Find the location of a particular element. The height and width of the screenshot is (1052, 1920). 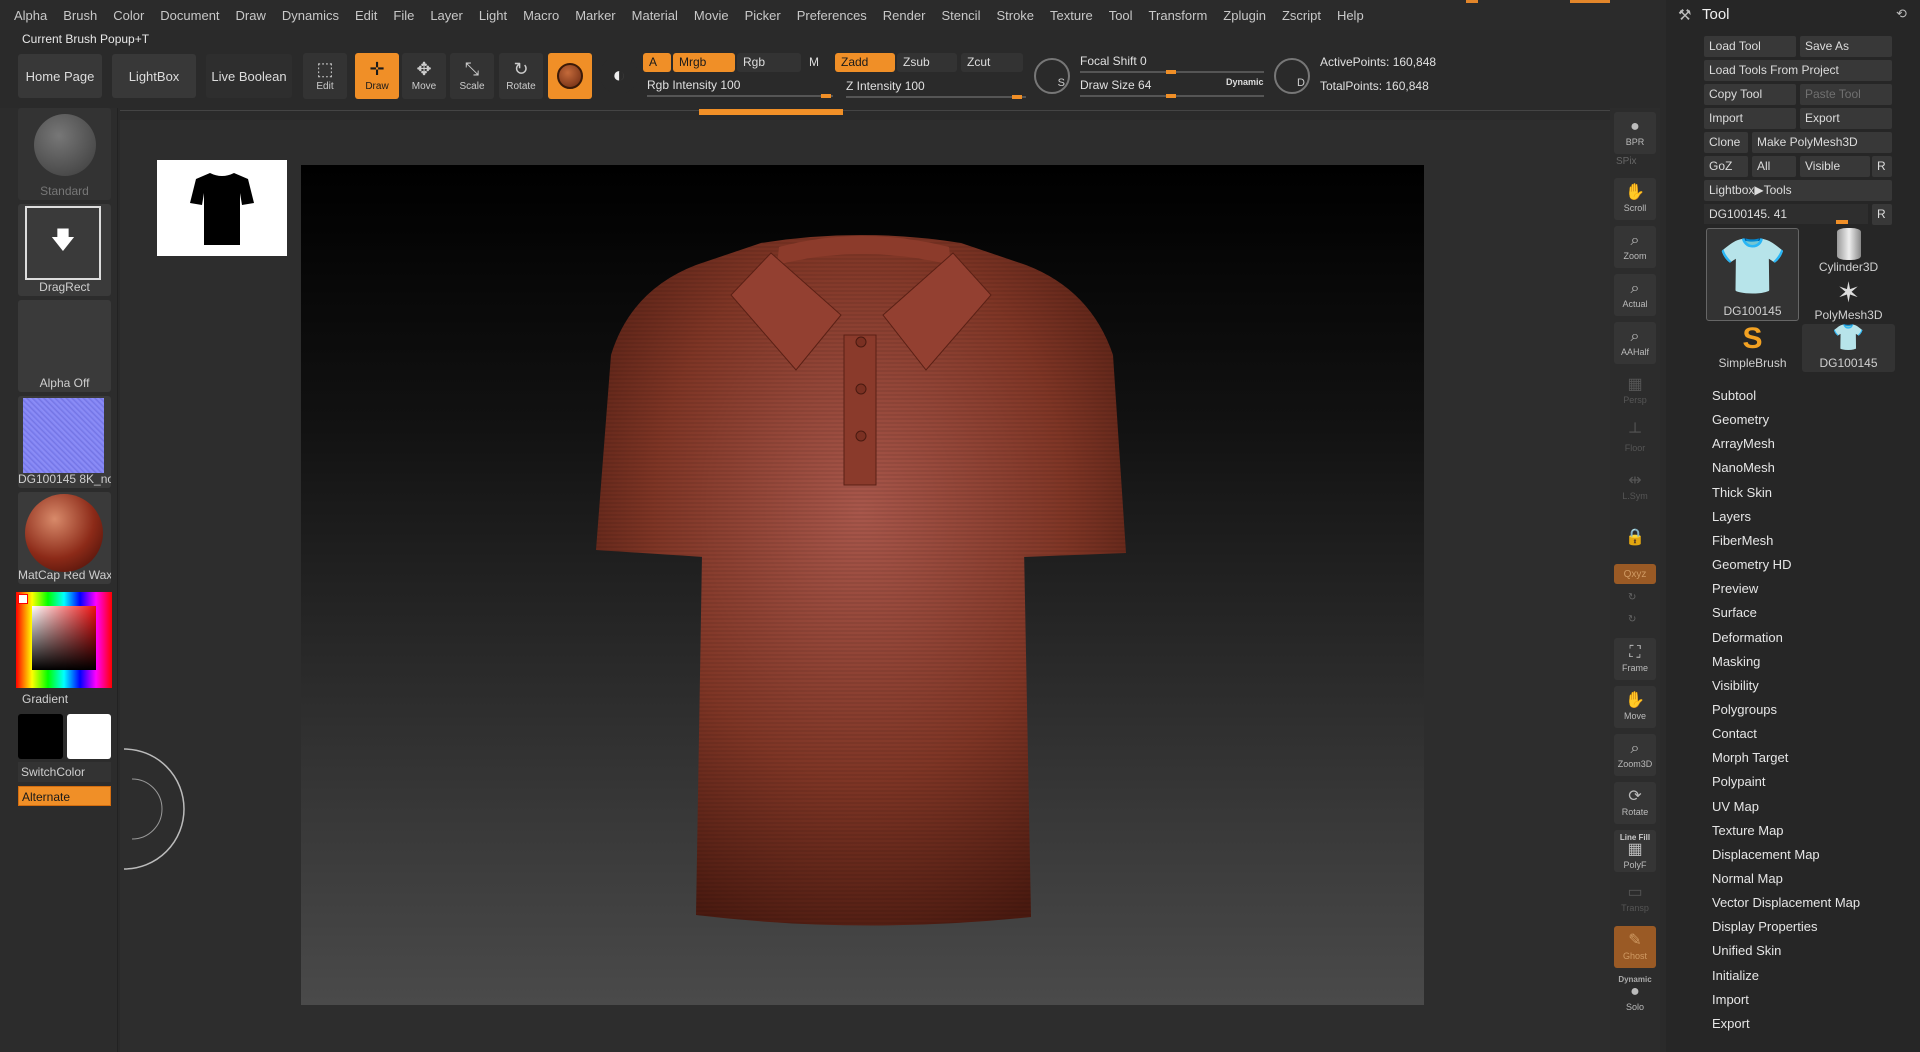

brush-stroke-icon: ◐ is located at coordinates (619, 75).